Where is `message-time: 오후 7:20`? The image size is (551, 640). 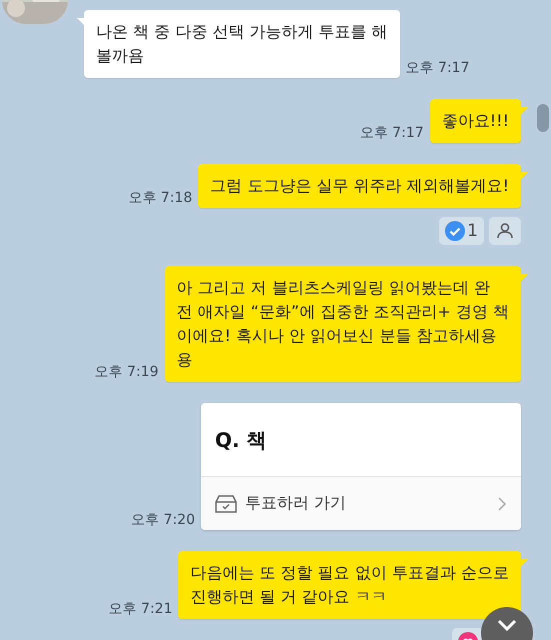
message-time: 오후 7:20 is located at coordinates (163, 520).